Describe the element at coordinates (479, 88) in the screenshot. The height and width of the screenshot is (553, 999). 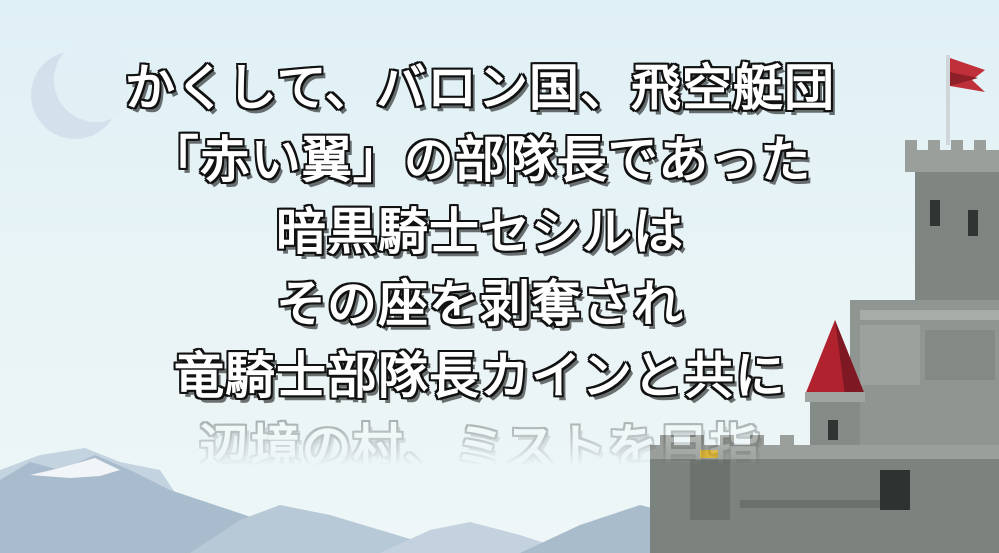
I see `story-line: かくして、バロン国、飛空艇団` at that location.